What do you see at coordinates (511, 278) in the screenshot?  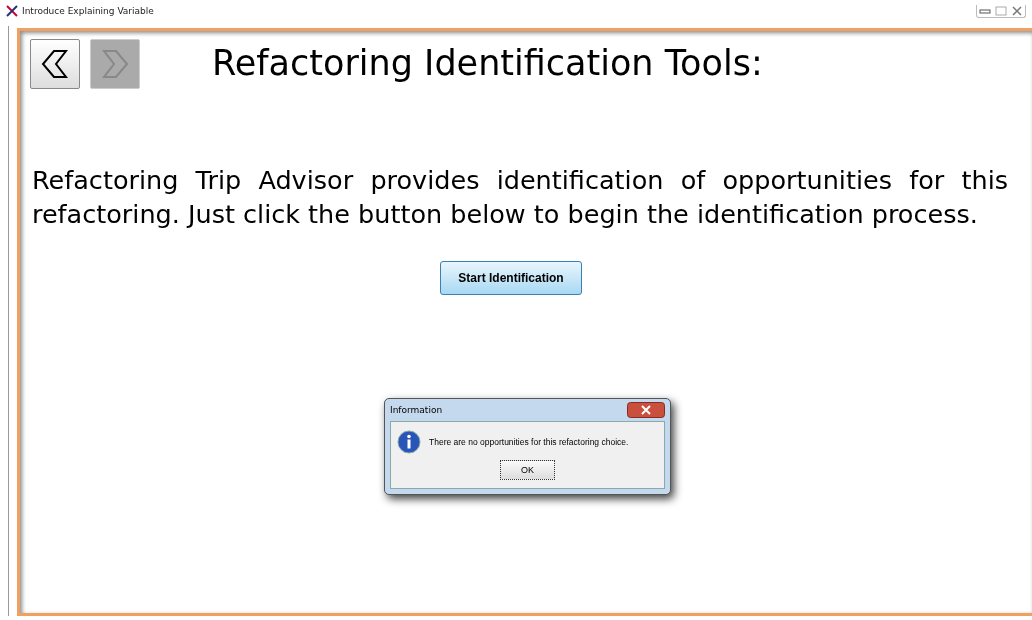 I see `start-identification-button: Start Identification` at bounding box center [511, 278].